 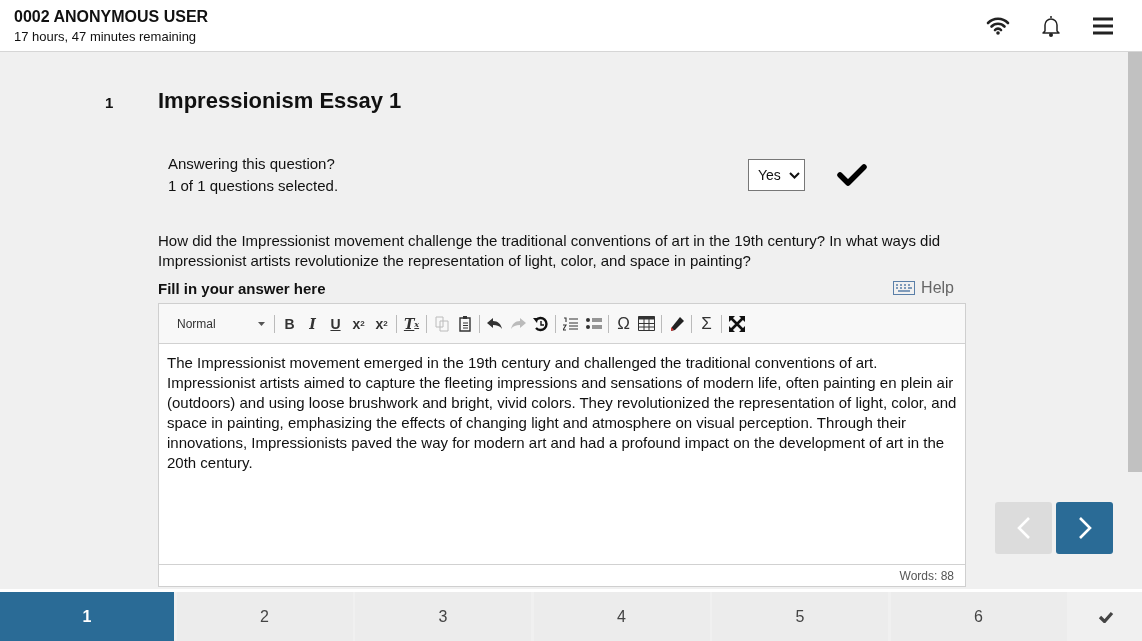 I want to click on undo-icon, so click(x=494, y=323).